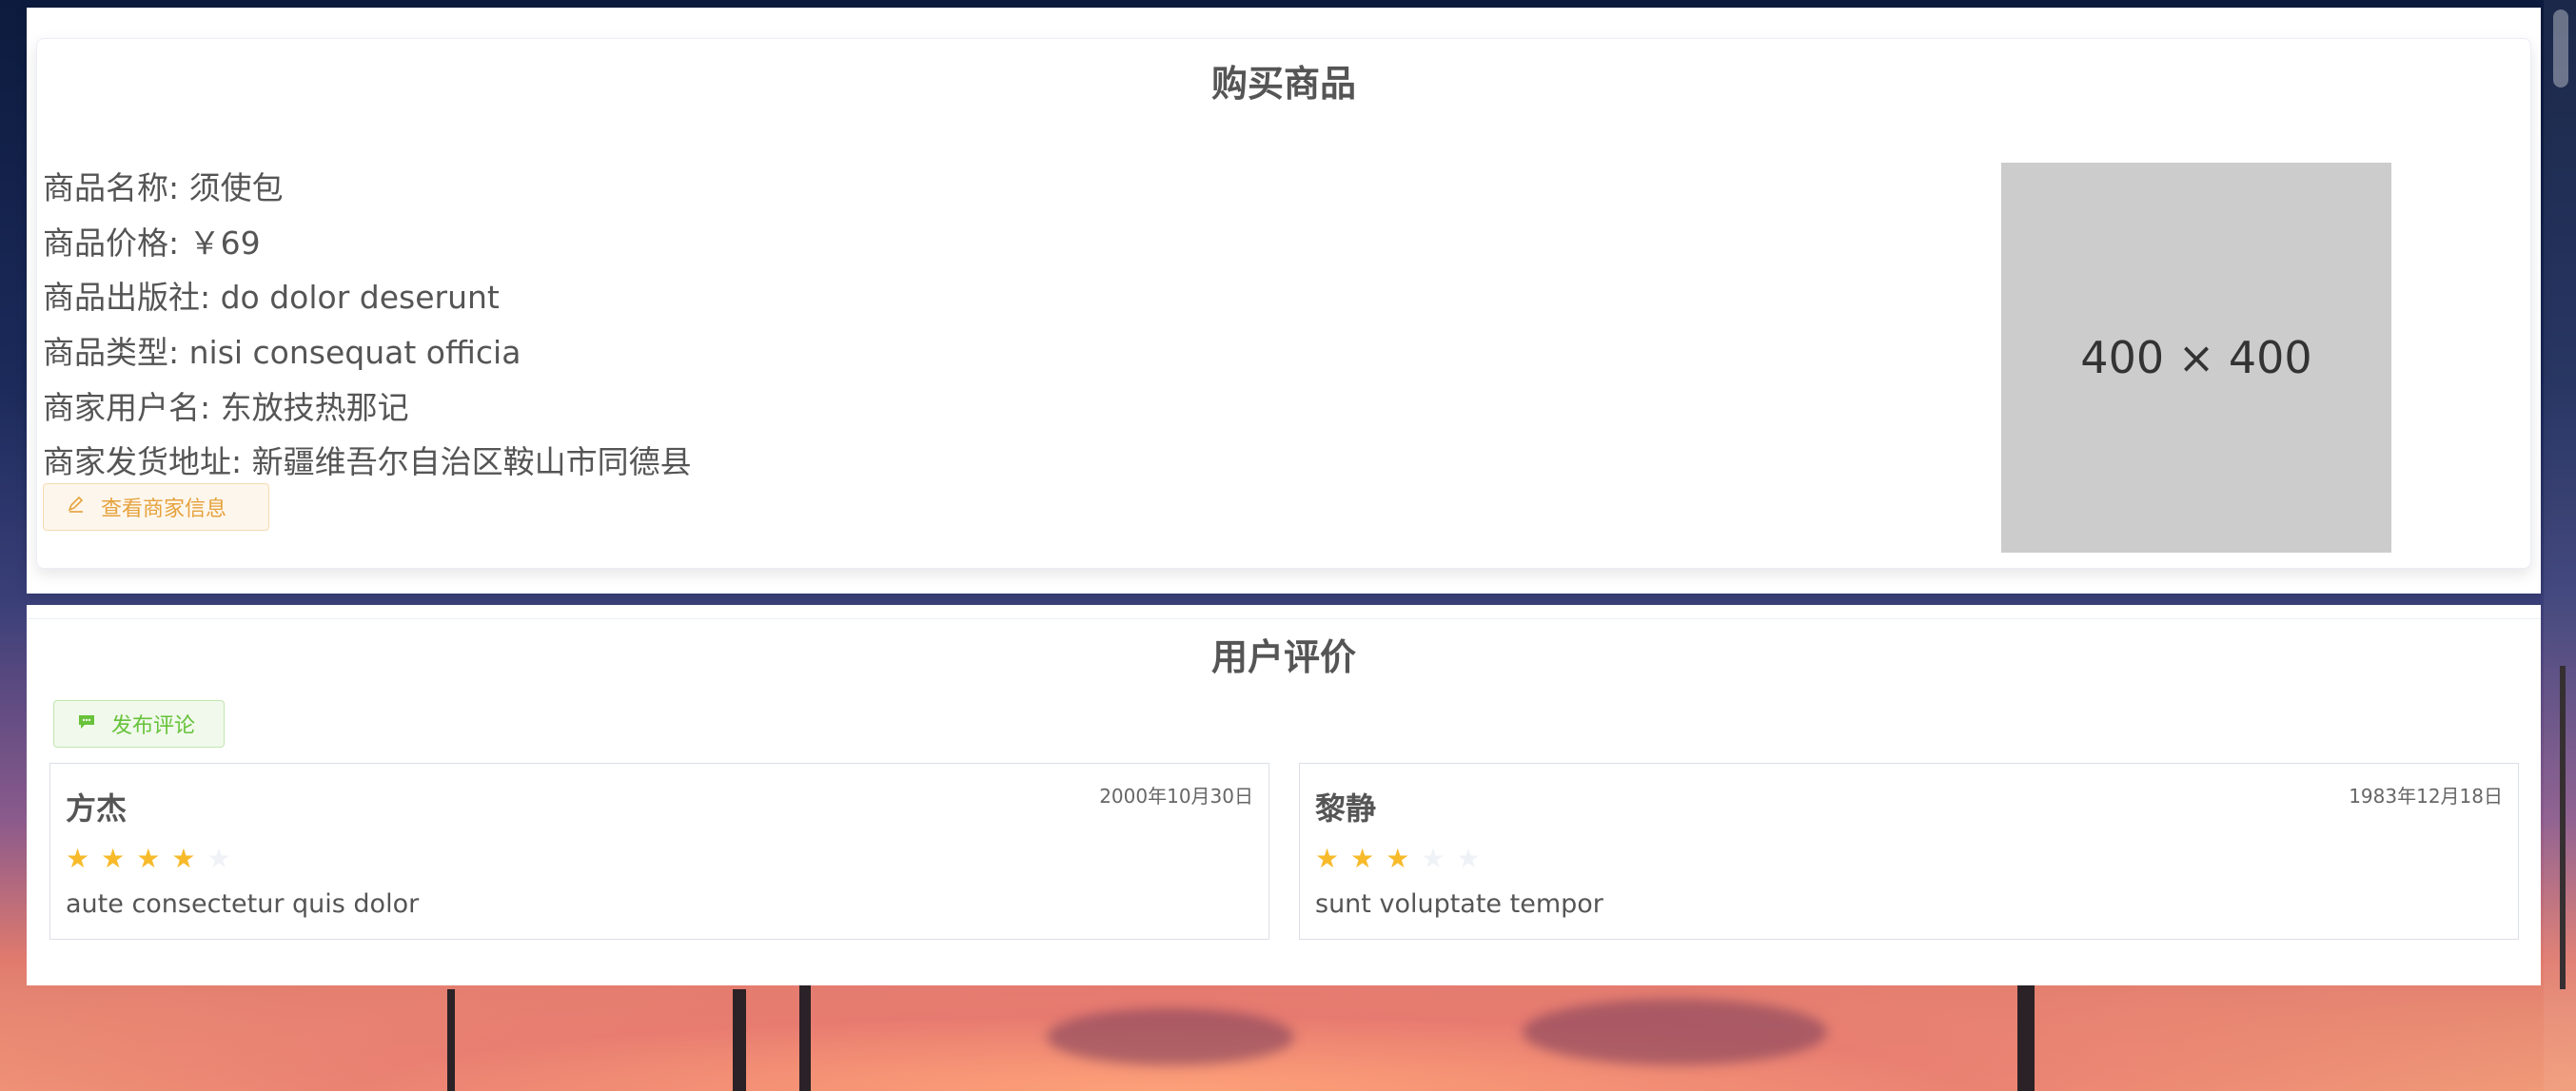  What do you see at coordinates (153, 726) in the screenshot?
I see `post-comment-label: 发布评论` at bounding box center [153, 726].